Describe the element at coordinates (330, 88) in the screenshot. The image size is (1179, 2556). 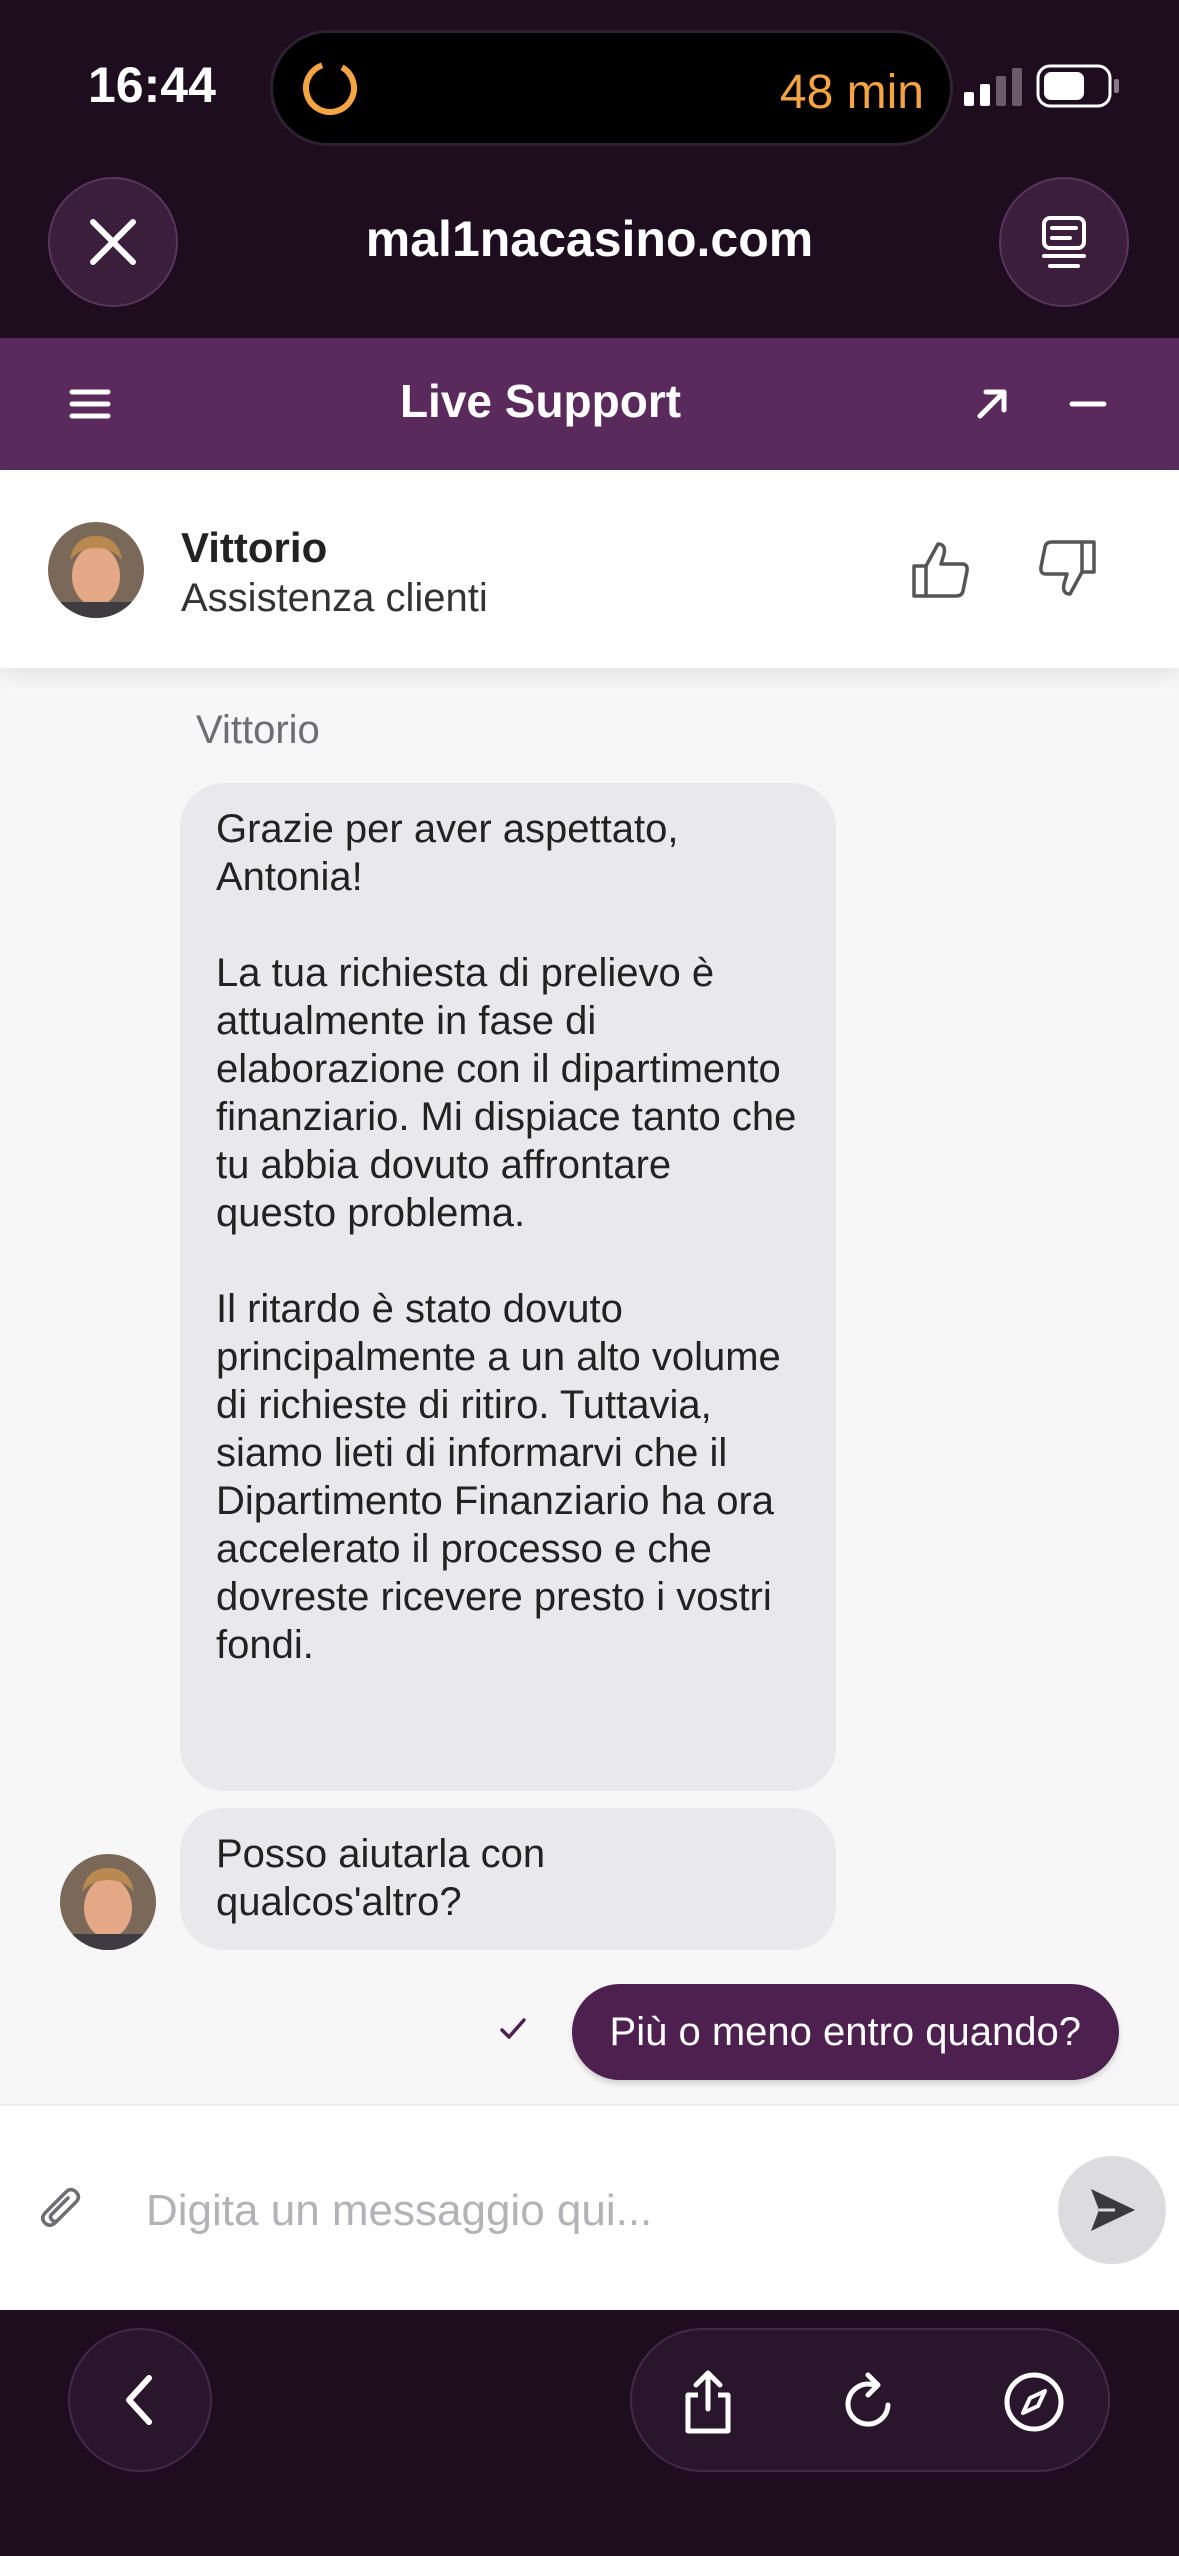
I see `timer-ring-icon` at that location.